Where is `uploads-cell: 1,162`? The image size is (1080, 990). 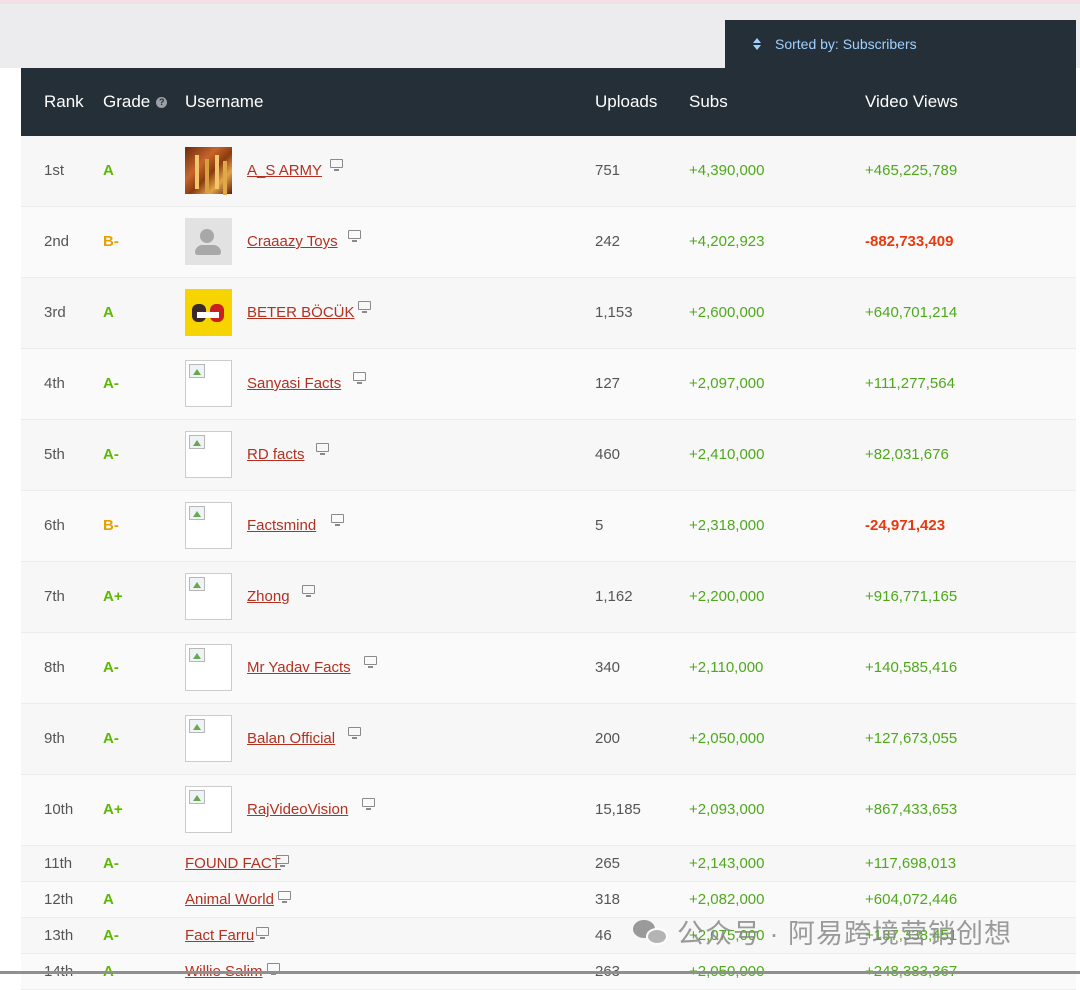
uploads-cell: 1,162 is located at coordinates (614, 596).